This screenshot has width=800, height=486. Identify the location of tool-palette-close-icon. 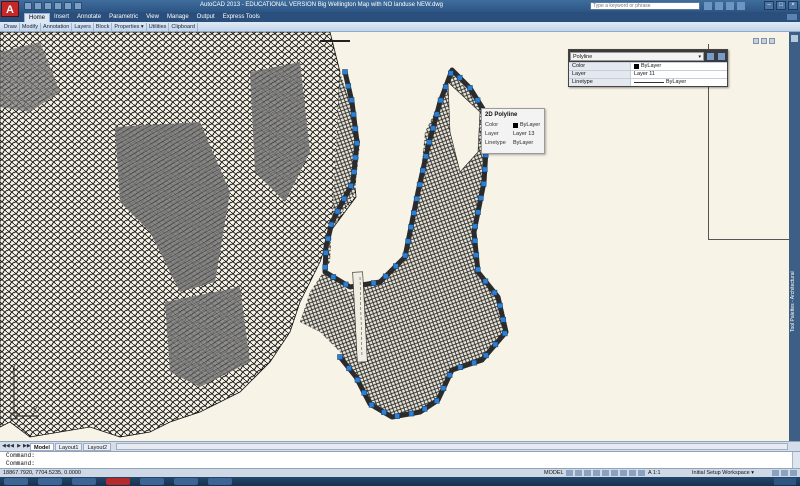
(794, 38).